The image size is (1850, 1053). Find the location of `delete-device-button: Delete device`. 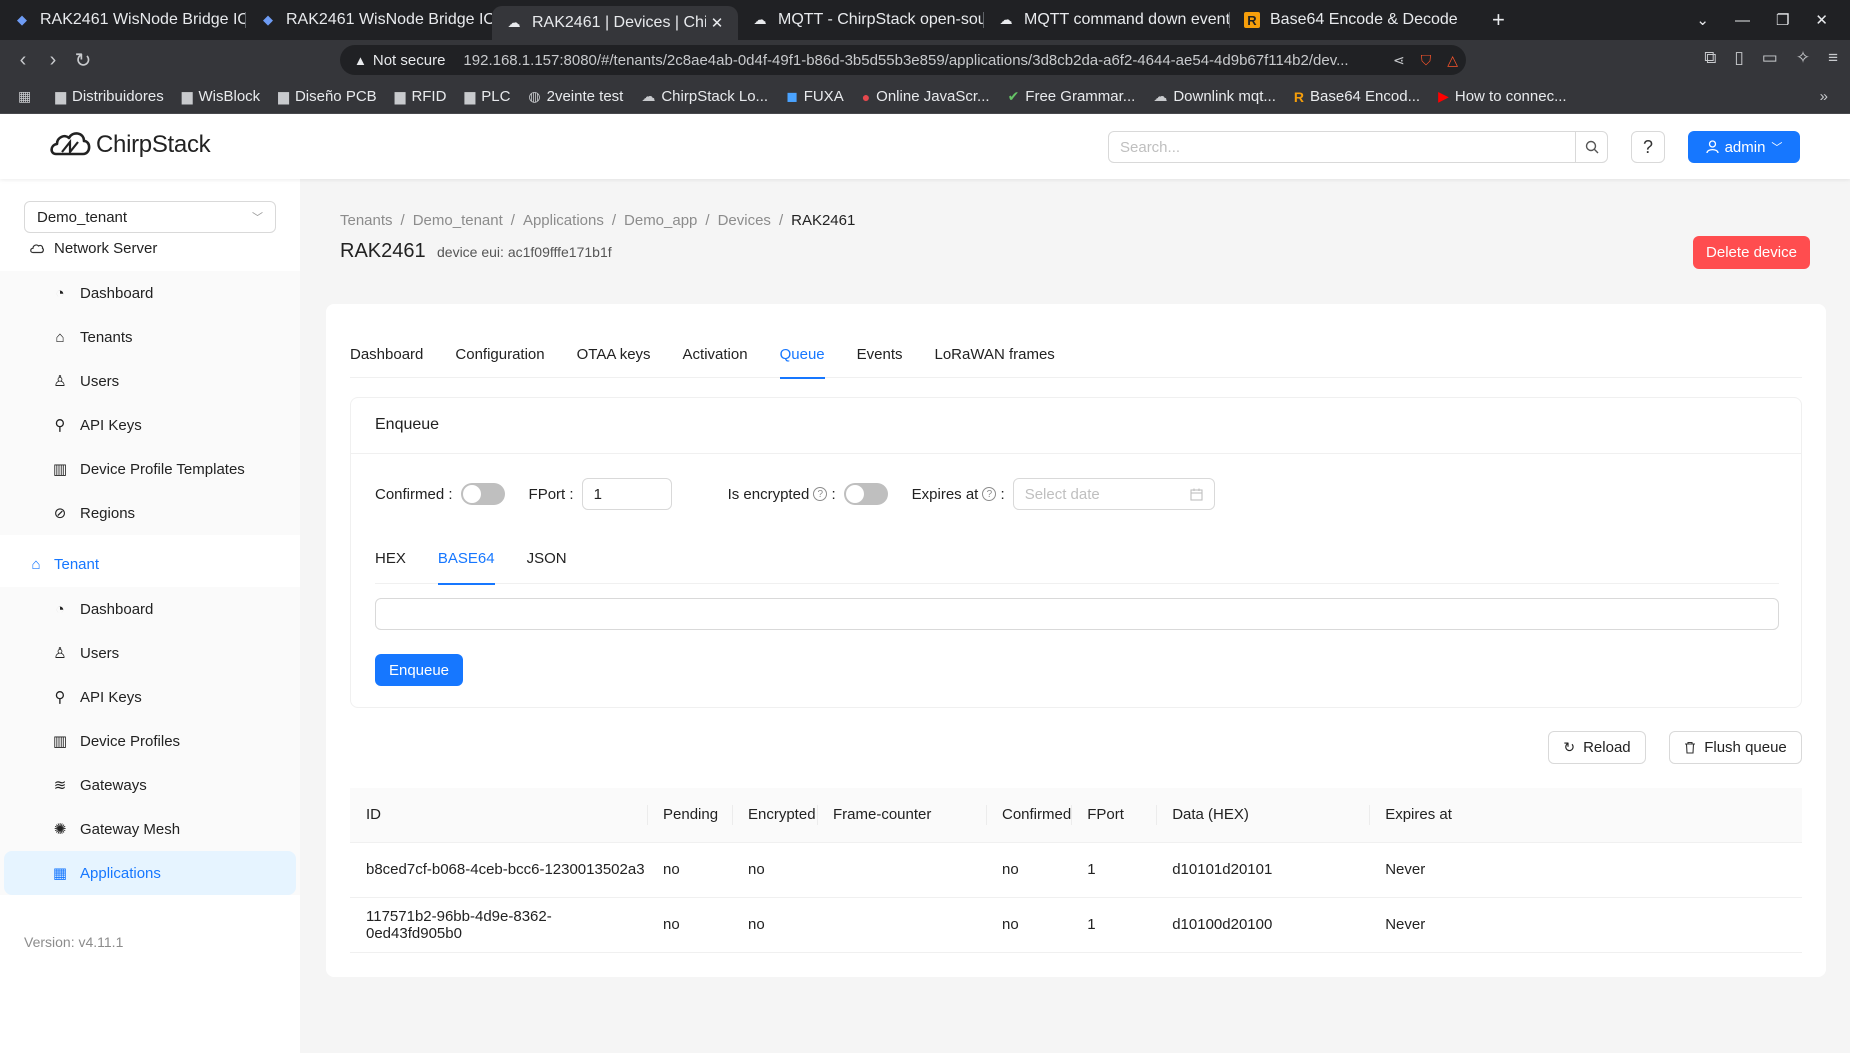

delete-device-button: Delete device is located at coordinates (1751, 252).